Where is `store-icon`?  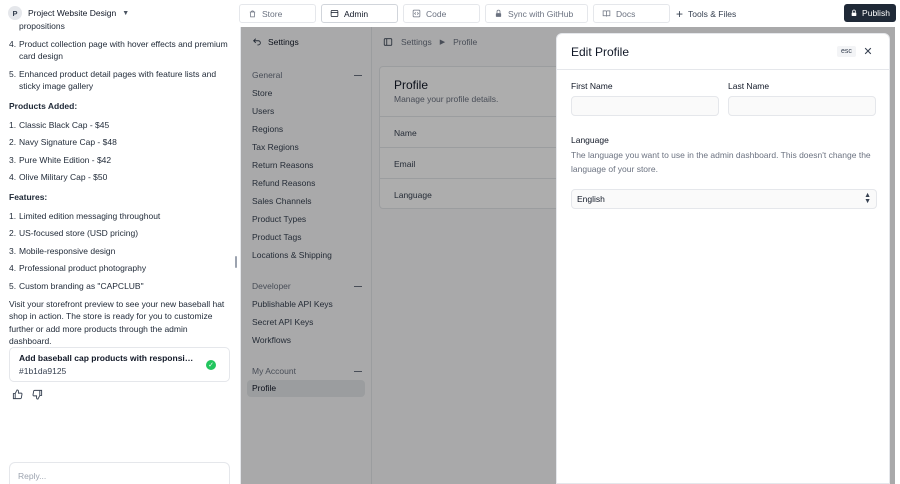
store-icon is located at coordinates (252, 14).